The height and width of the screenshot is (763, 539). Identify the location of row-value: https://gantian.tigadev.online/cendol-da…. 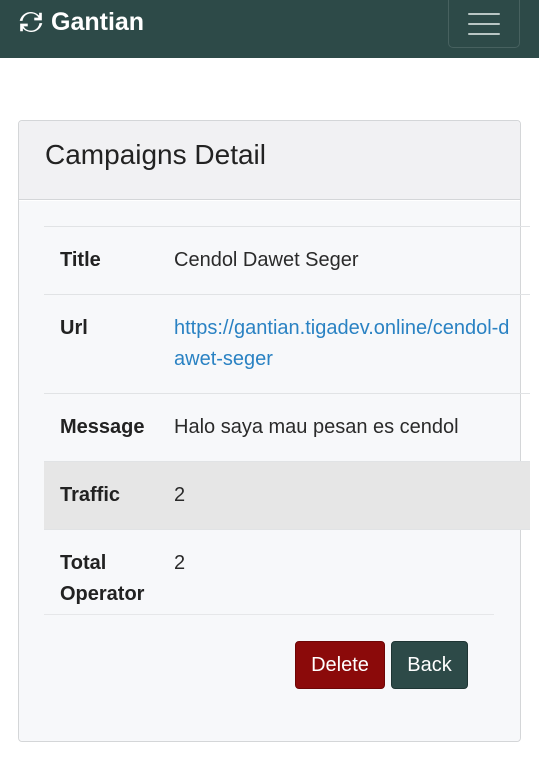
(344, 344).